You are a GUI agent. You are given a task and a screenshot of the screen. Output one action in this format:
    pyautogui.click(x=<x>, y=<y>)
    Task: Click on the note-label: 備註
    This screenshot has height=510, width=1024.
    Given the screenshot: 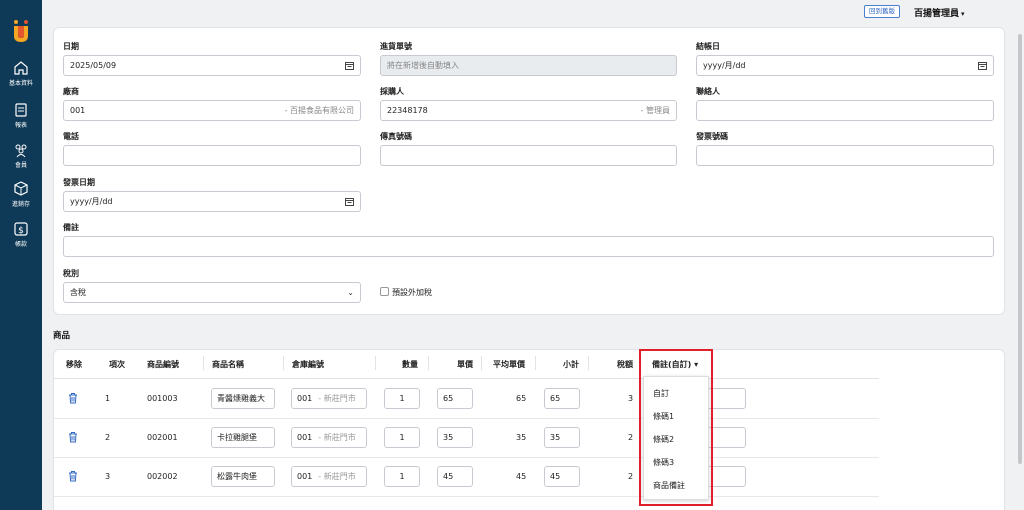 What is the action you would take?
    pyautogui.click(x=71, y=227)
    